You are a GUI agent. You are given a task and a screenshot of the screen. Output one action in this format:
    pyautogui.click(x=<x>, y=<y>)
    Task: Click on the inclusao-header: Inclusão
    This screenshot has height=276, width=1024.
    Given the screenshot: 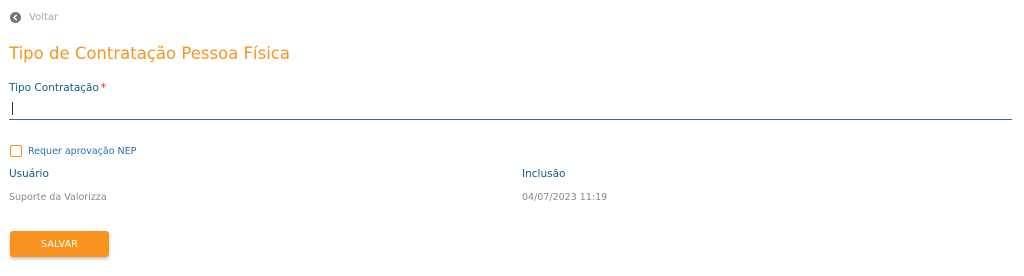 What is the action you would take?
    pyautogui.click(x=544, y=174)
    